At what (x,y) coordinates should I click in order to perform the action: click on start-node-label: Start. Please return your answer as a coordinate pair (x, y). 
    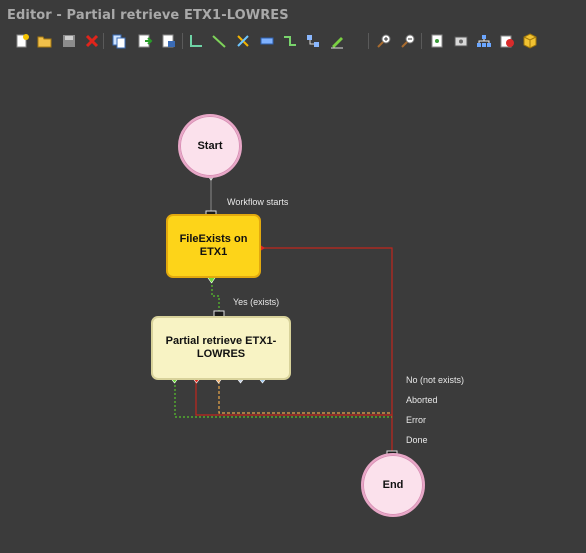
    Looking at the image, I should click on (210, 146).